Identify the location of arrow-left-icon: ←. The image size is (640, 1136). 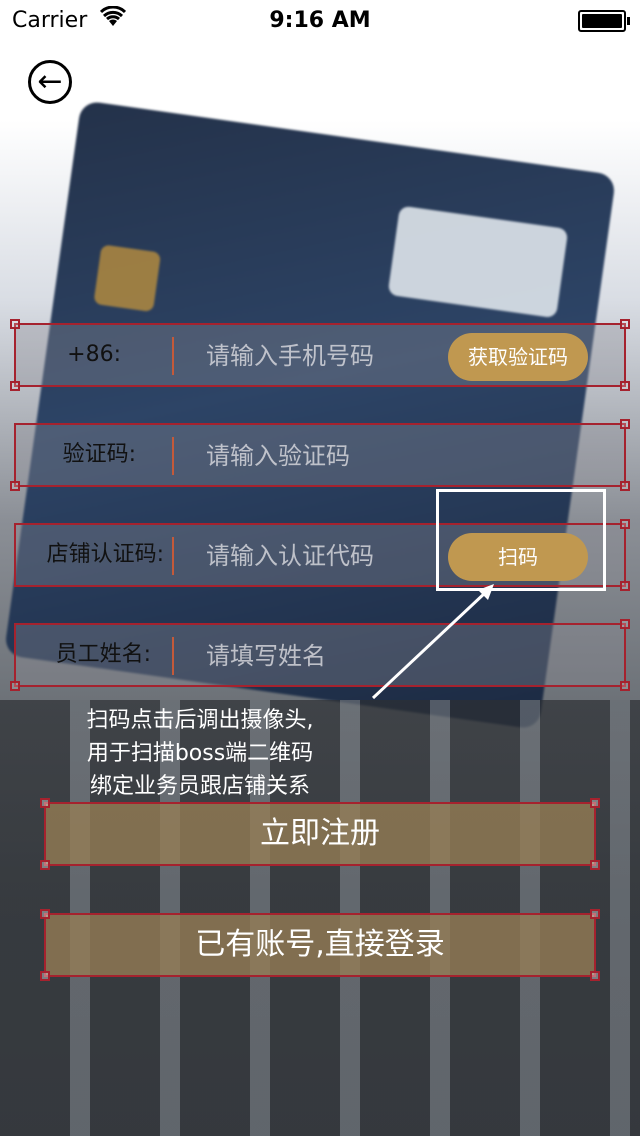
(50, 81).